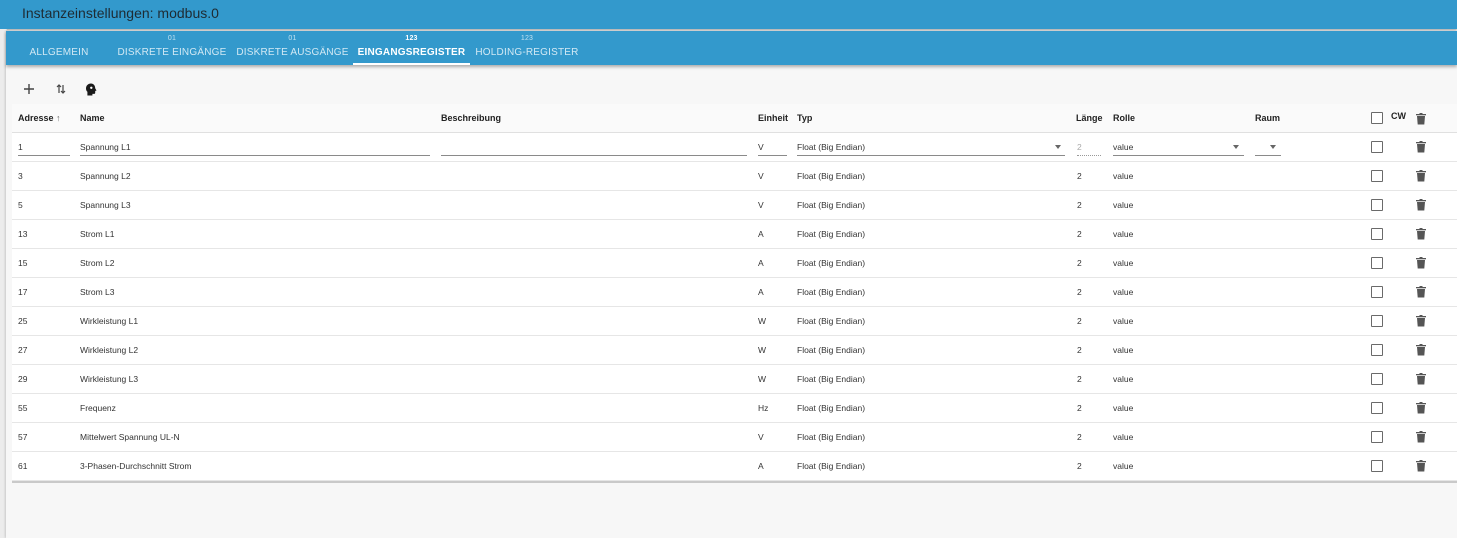  I want to click on header-cw: CW, so click(1398, 116).